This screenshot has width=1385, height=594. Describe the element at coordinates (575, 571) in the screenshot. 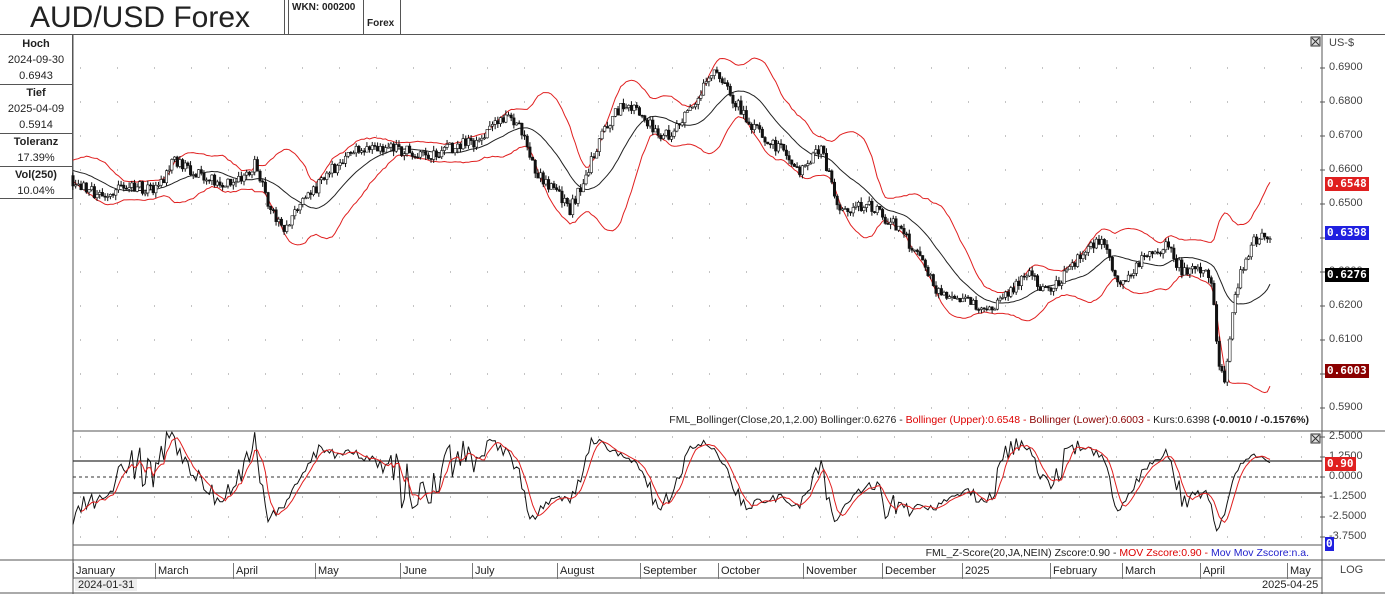

I see `month-label: August` at that location.